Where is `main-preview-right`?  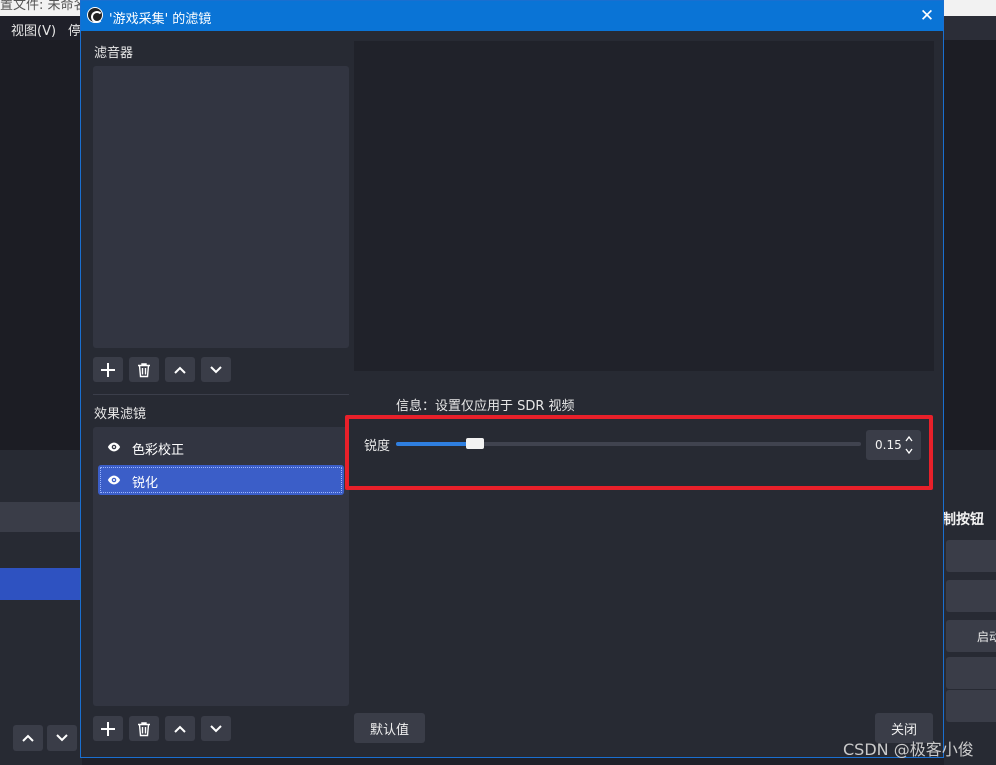 main-preview-right is located at coordinates (970, 245).